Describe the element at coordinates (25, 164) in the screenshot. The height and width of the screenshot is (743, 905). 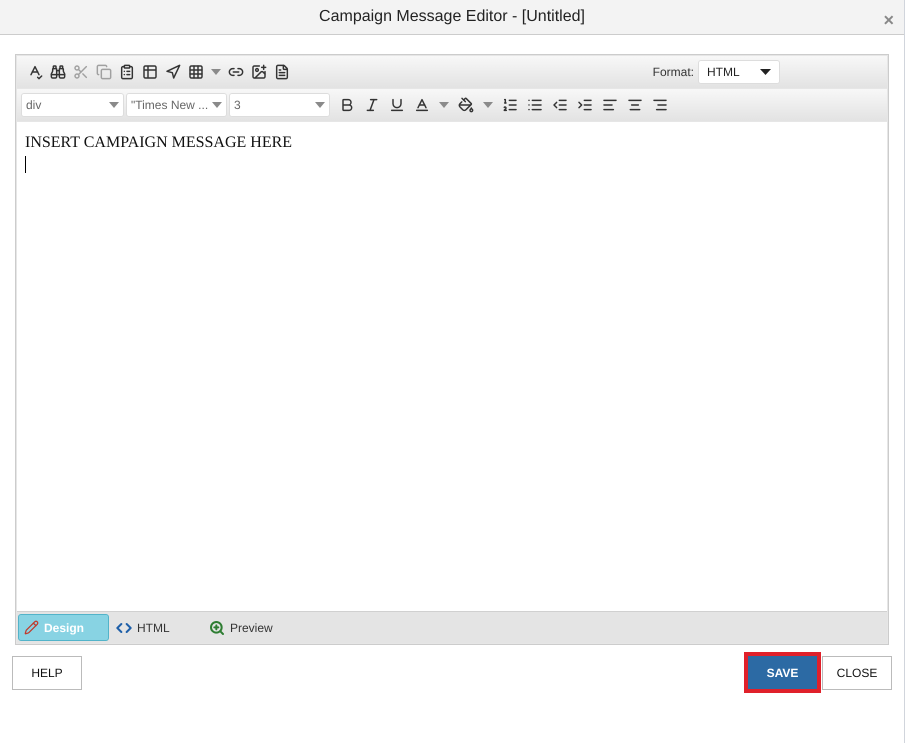
I see `text-cursor` at that location.